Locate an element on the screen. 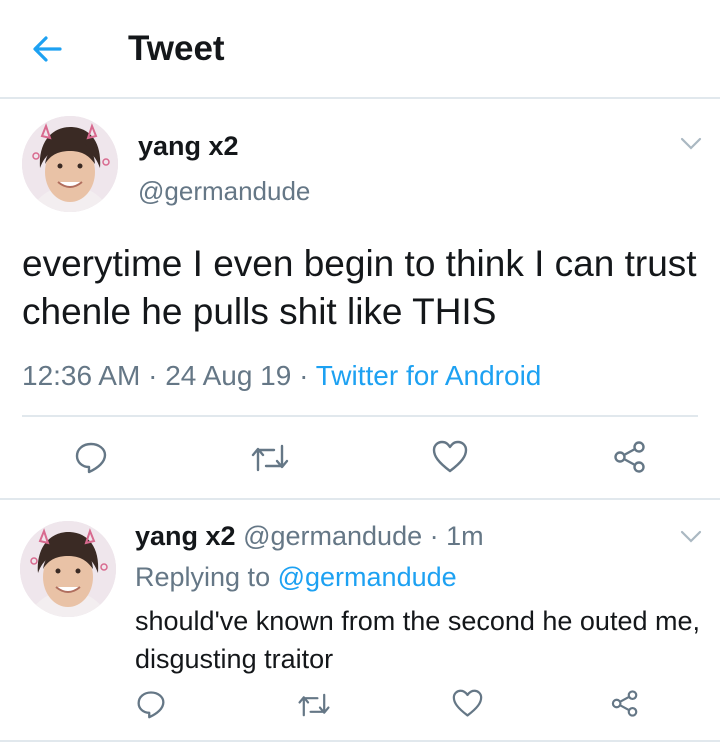 Image resolution: width=720 pixels, height=745 pixels. reply-age: 1m is located at coordinates (465, 536).